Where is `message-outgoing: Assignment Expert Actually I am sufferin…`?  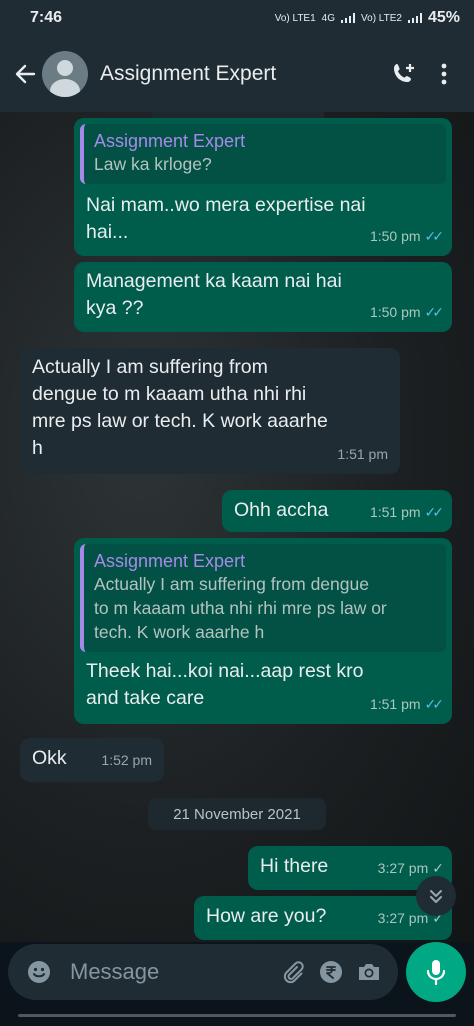
message-outgoing: Assignment Expert Actually I am sufferin… is located at coordinates (263, 631).